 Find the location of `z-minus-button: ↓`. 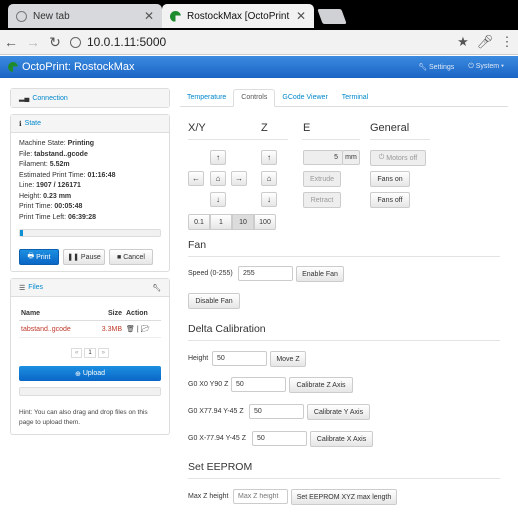

z-minus-button: ↓ is located at coordinates (269, 199).